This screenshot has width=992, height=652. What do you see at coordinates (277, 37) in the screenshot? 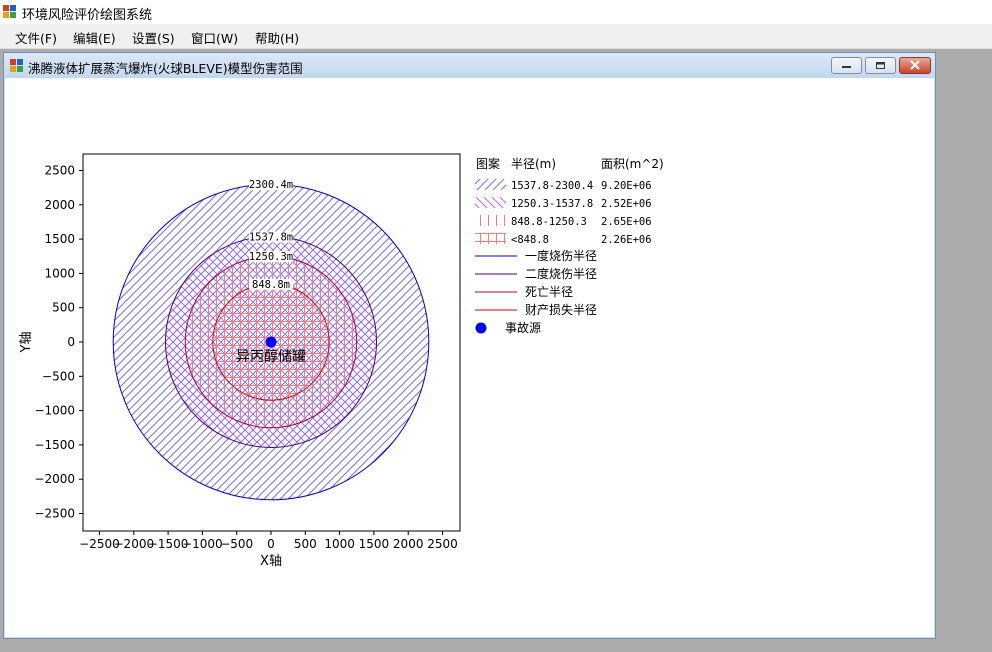
I see `menu-help: 帮助(H)` at bounding box center [277, 37].